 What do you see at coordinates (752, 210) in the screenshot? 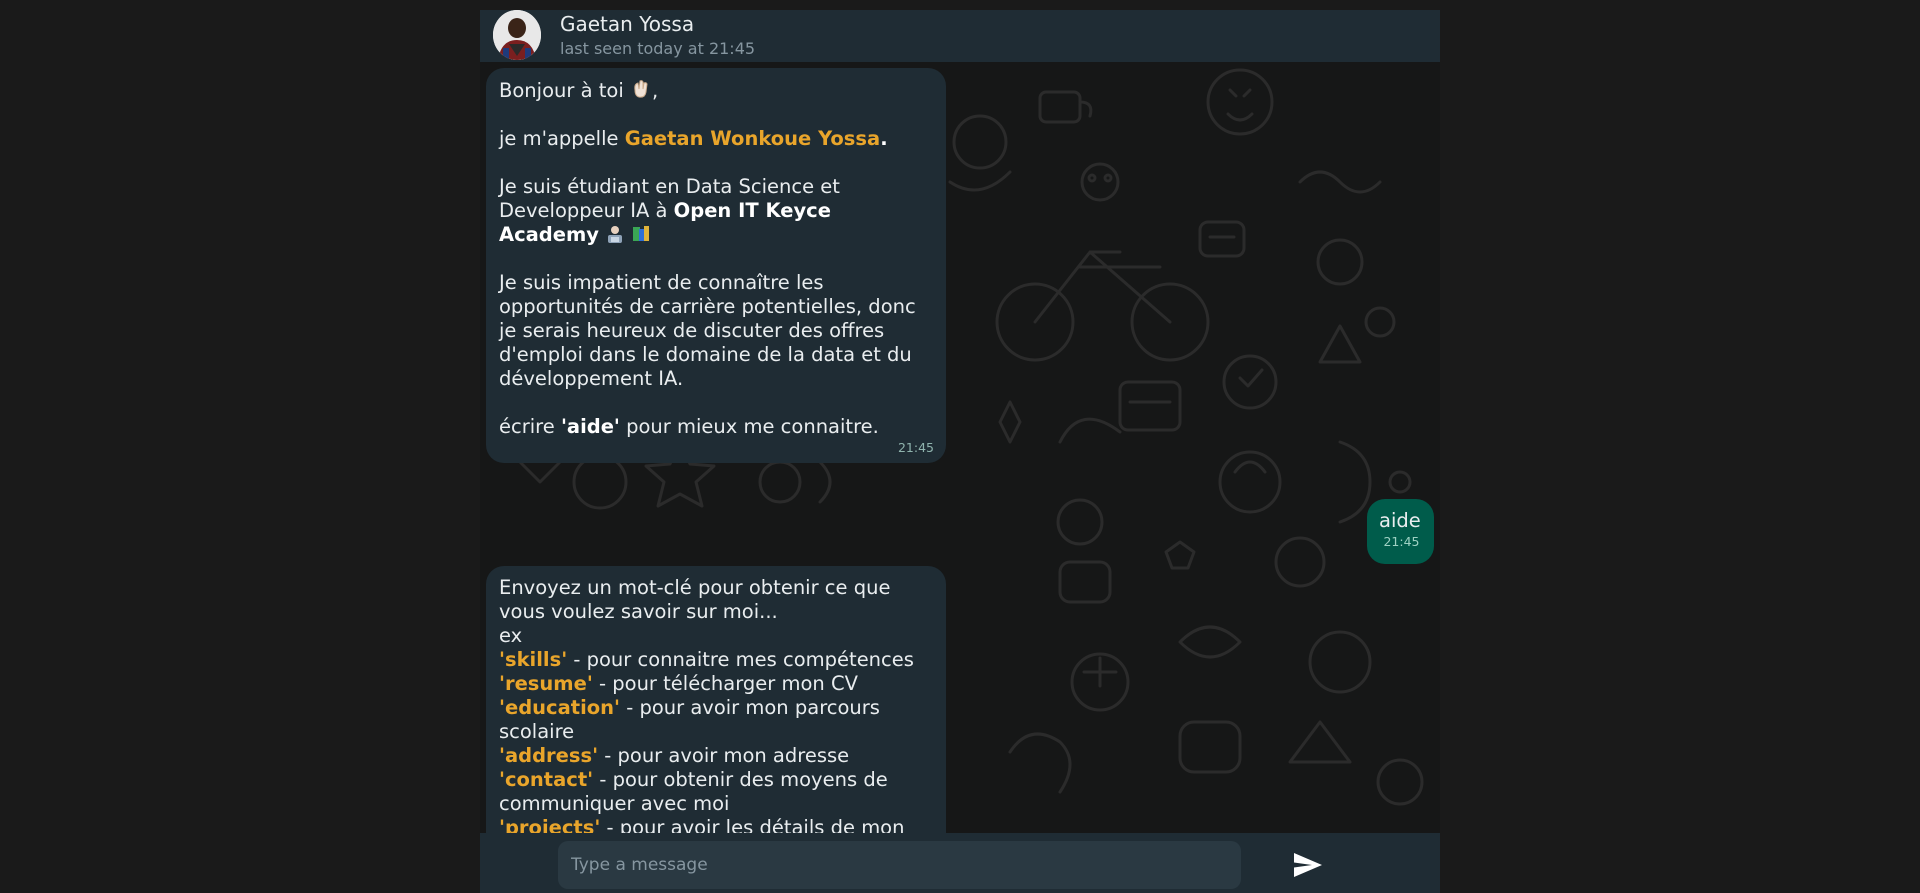
I see `school-name: Open IT Keyce` at bounding box center [752, 210].